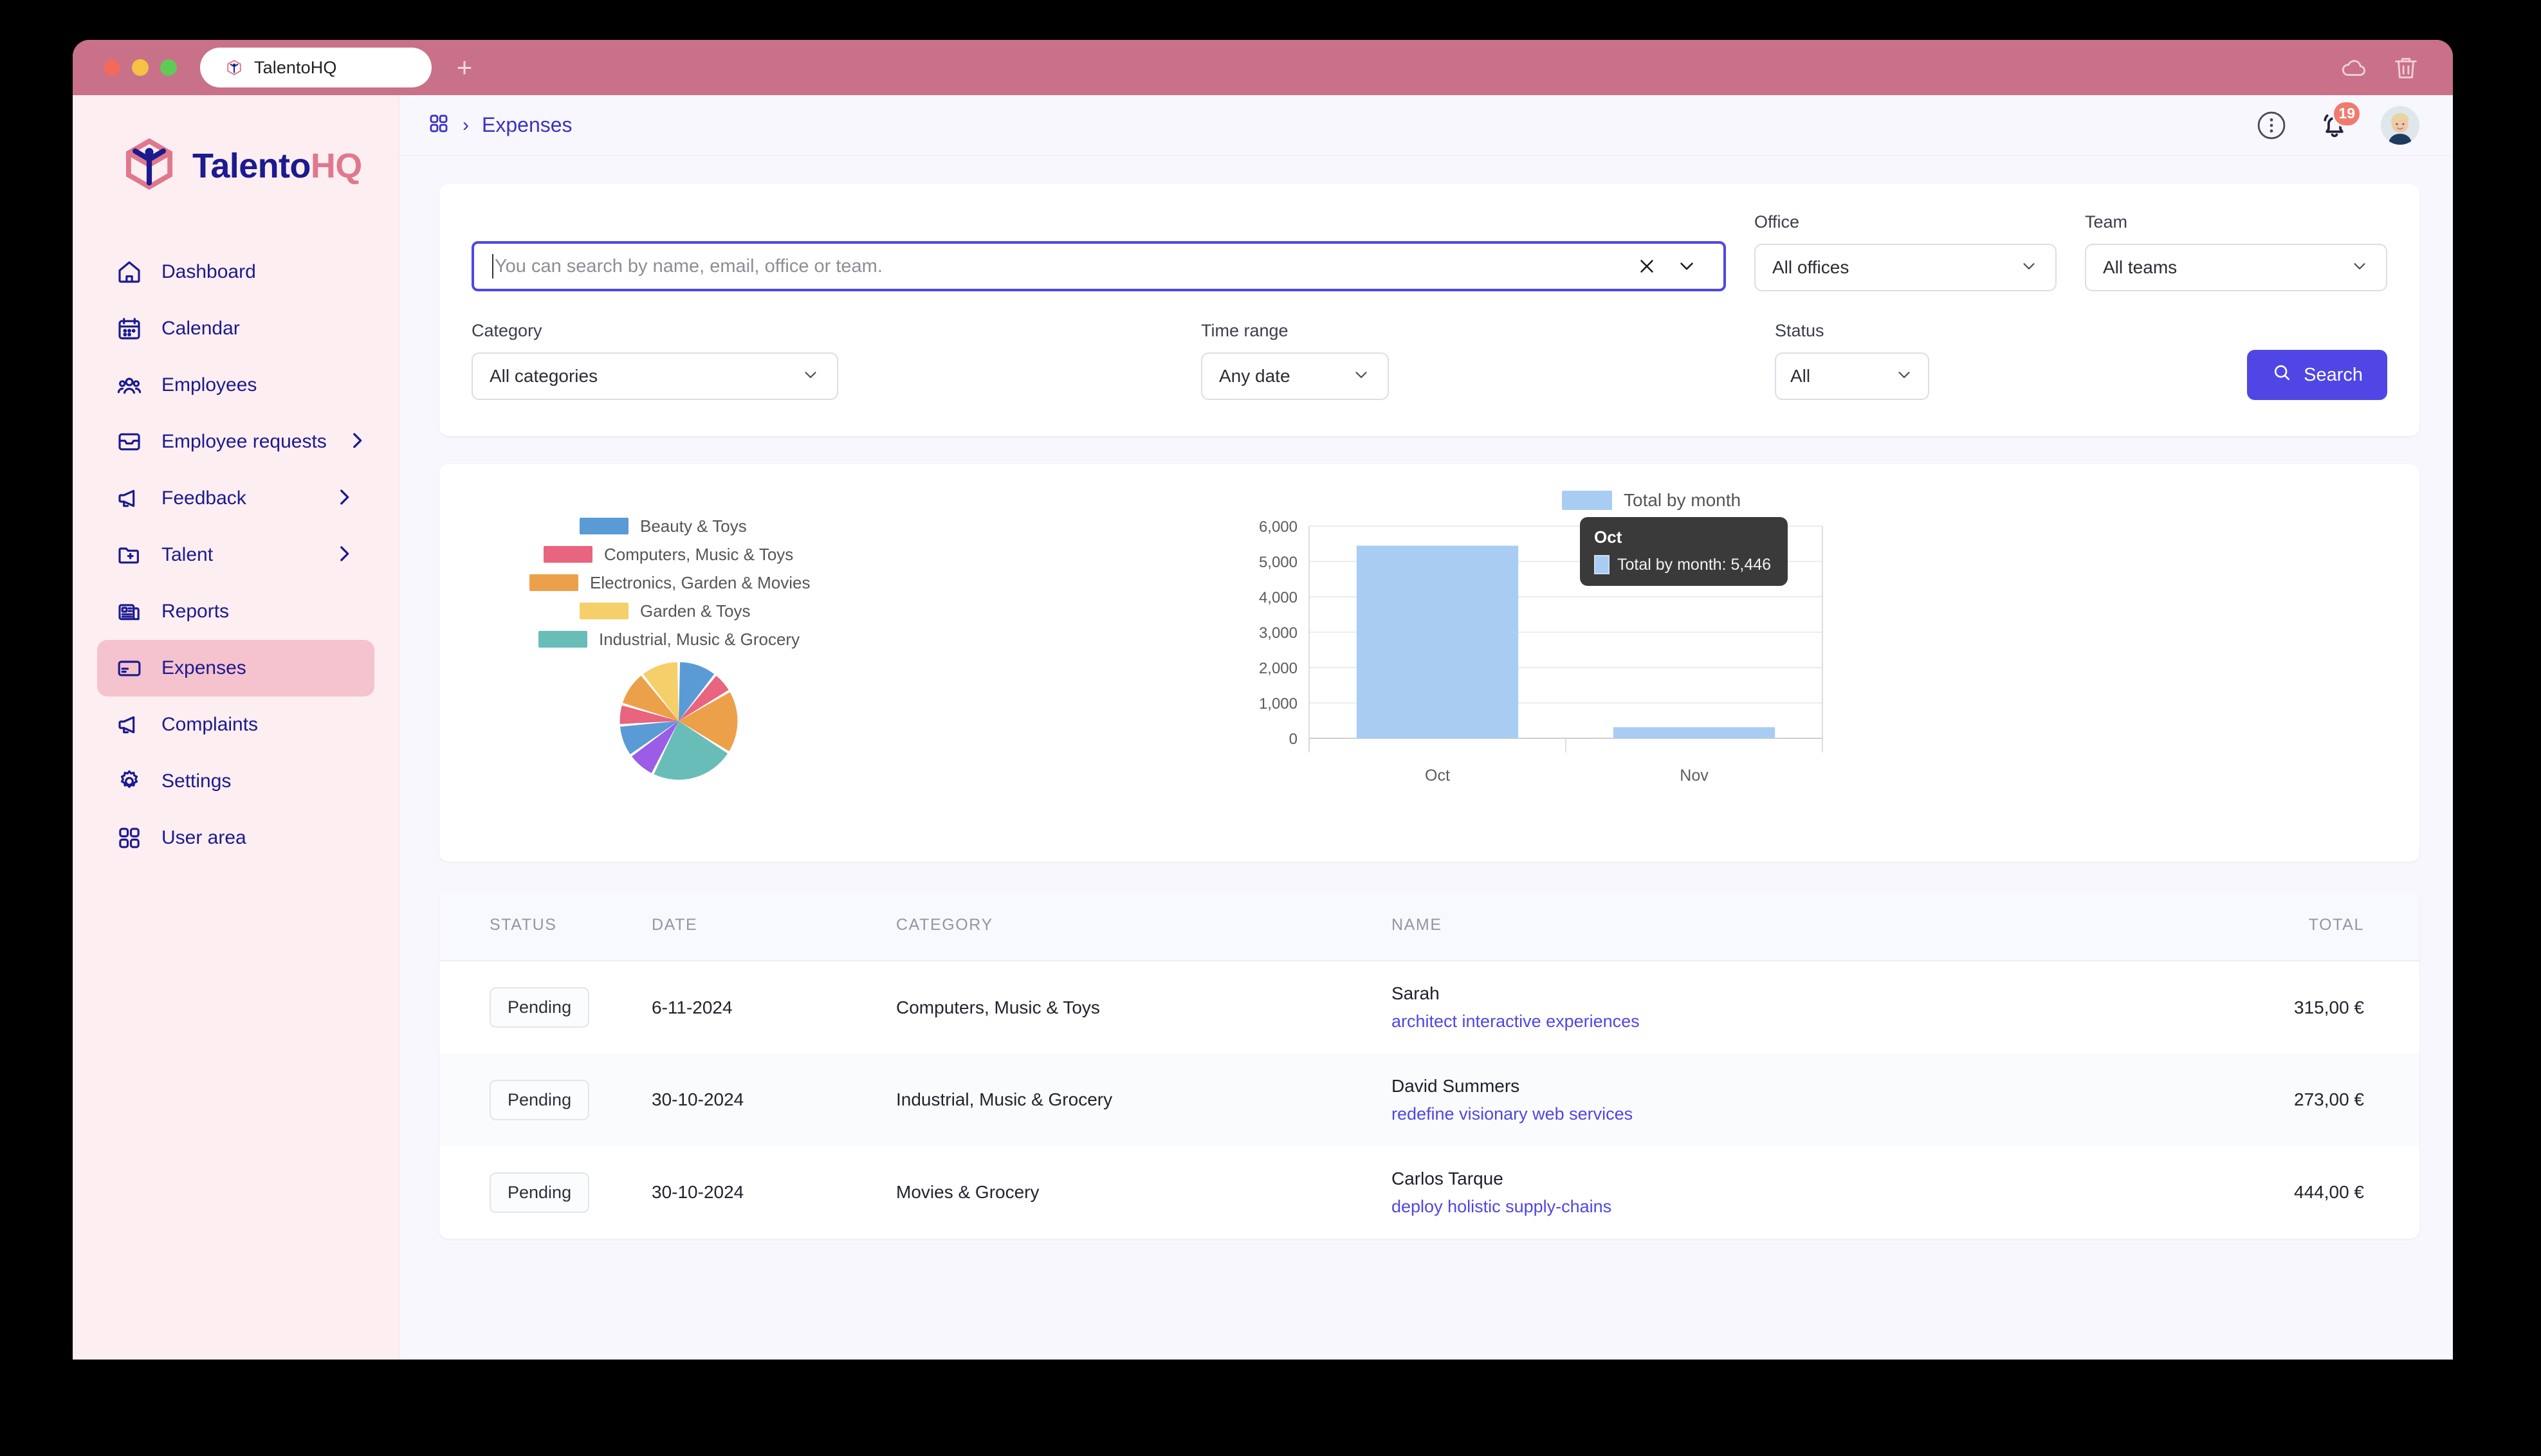  What do you see at coordinates (695, 611) in the screenshot?
I see `legend-label: Garden & Toys` at bounding box center [695, 611].